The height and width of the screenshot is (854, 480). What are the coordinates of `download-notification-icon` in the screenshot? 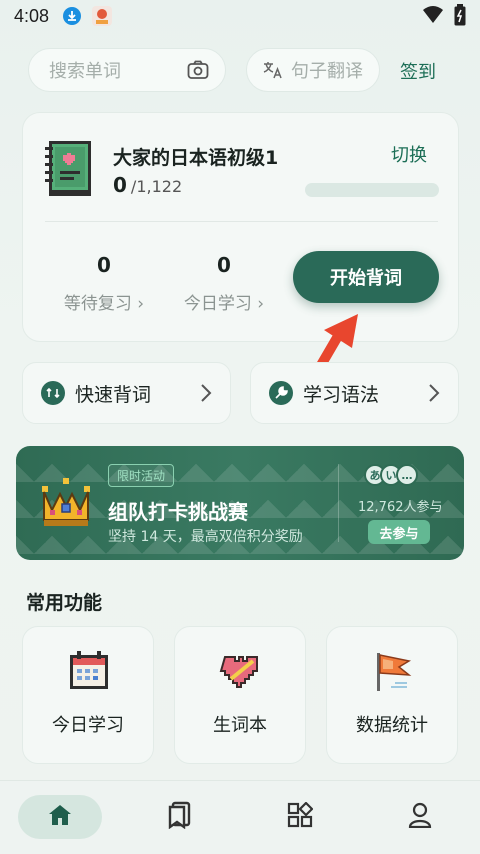 It's located at (72, 16).